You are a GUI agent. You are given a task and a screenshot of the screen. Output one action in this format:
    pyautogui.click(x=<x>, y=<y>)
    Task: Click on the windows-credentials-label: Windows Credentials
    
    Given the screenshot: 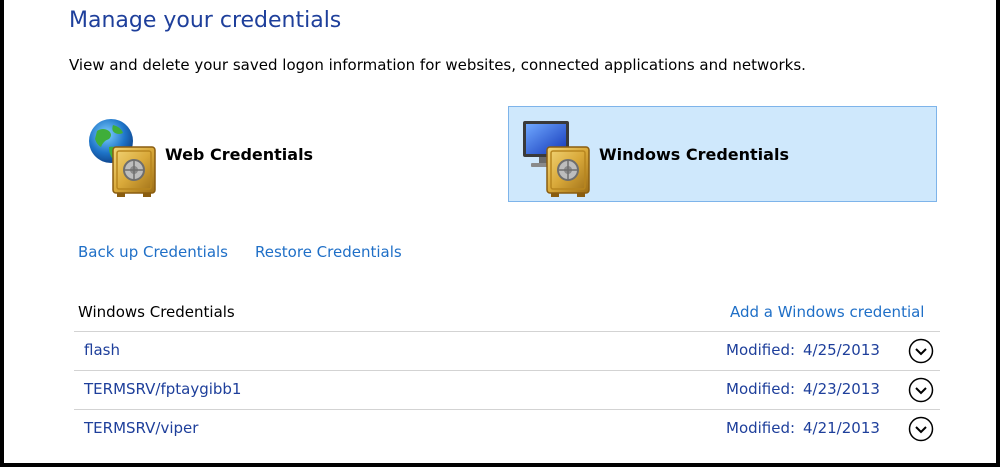 What is the action you would take?
    pyautogui.click(x=694, y=154)
    